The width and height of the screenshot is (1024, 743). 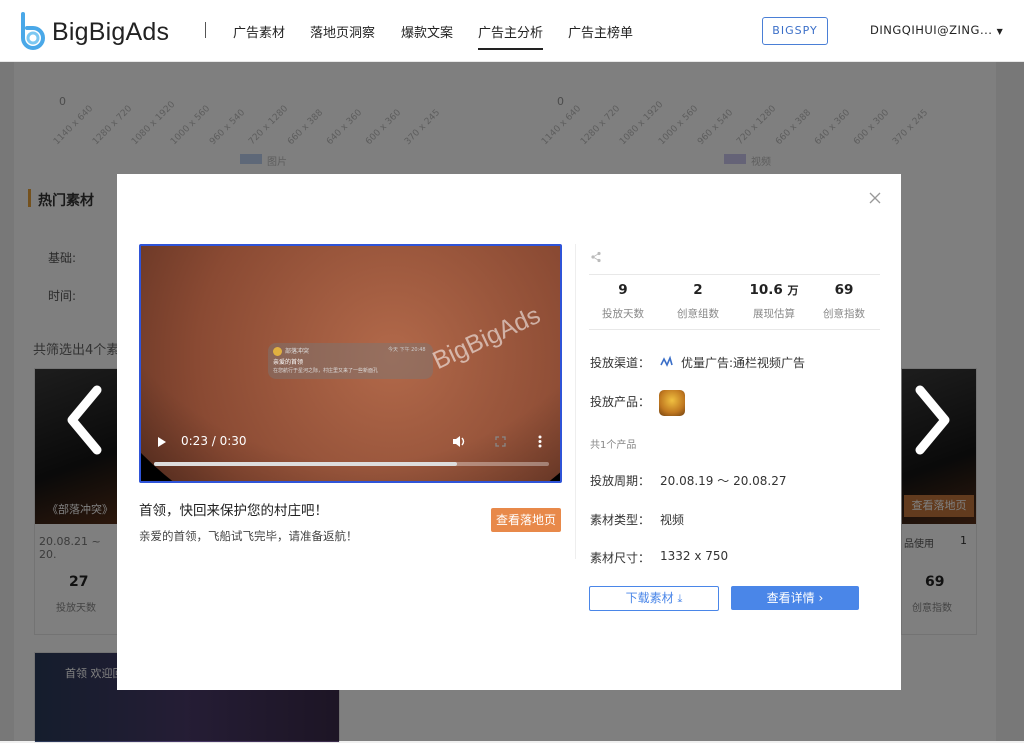 I want to click on details-label: 查看详情, so click(x=790, y=598).